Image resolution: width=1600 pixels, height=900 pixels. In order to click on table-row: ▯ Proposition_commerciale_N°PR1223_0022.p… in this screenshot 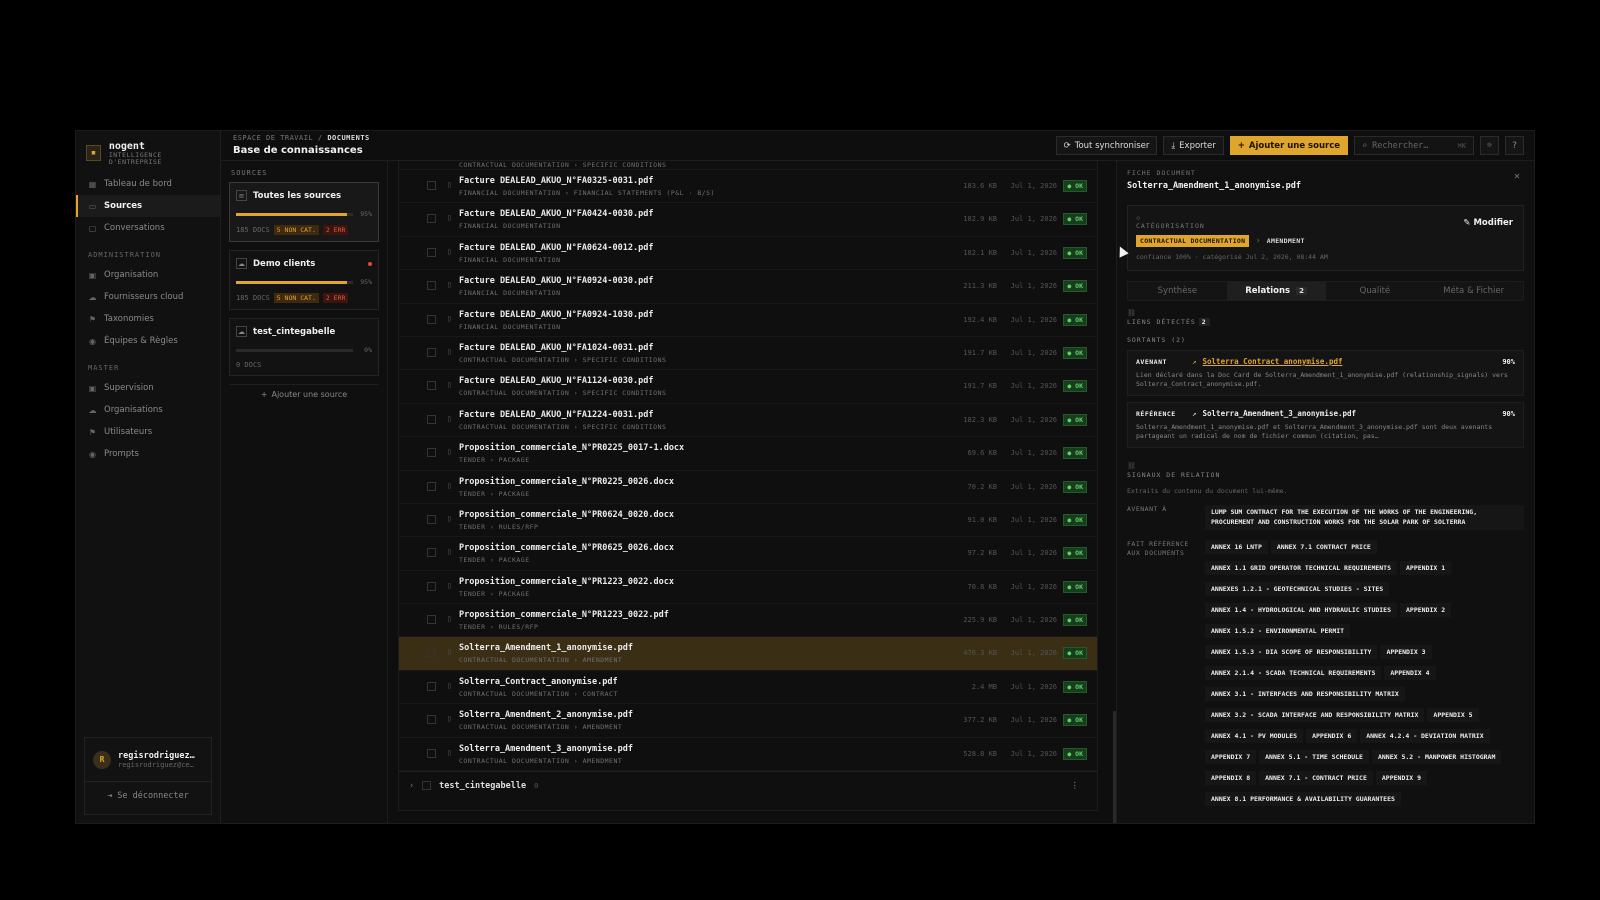, I will do `click(748, 621)`.